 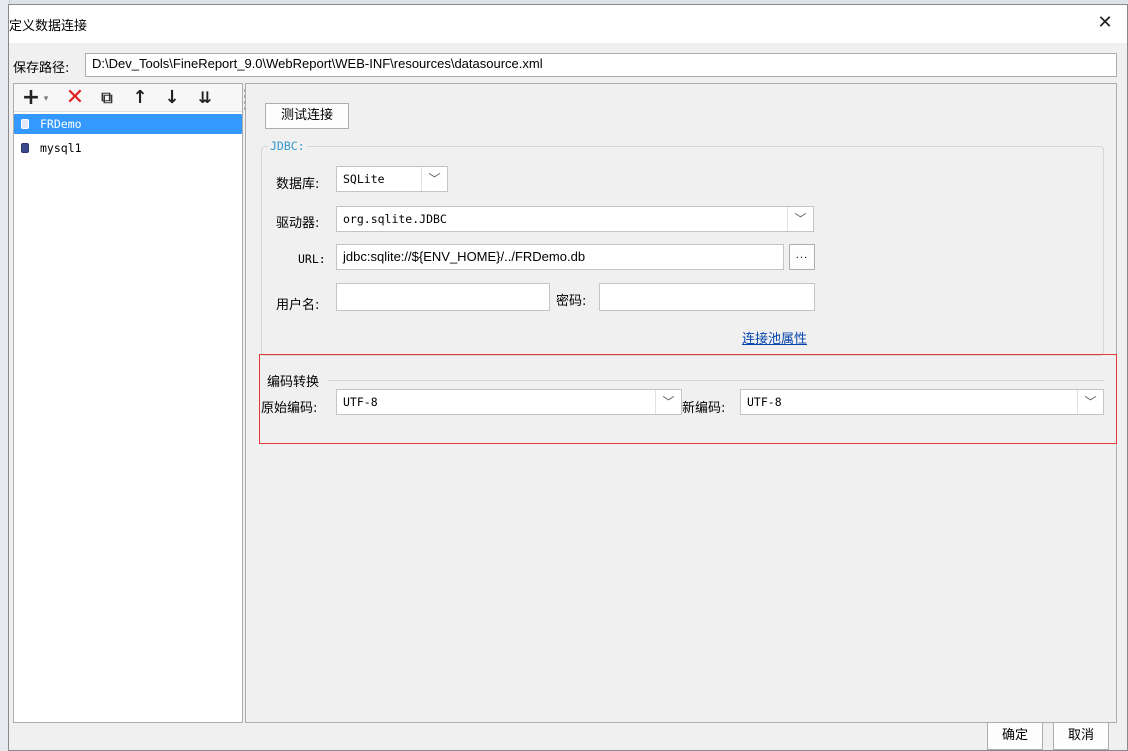 What do you see at coordinates (560, 257) in the screenshot?
I see `url-field: jdbc:sqlite://${ENV_HOME}/../FRDemo.db` at bounding box center [560, 257].